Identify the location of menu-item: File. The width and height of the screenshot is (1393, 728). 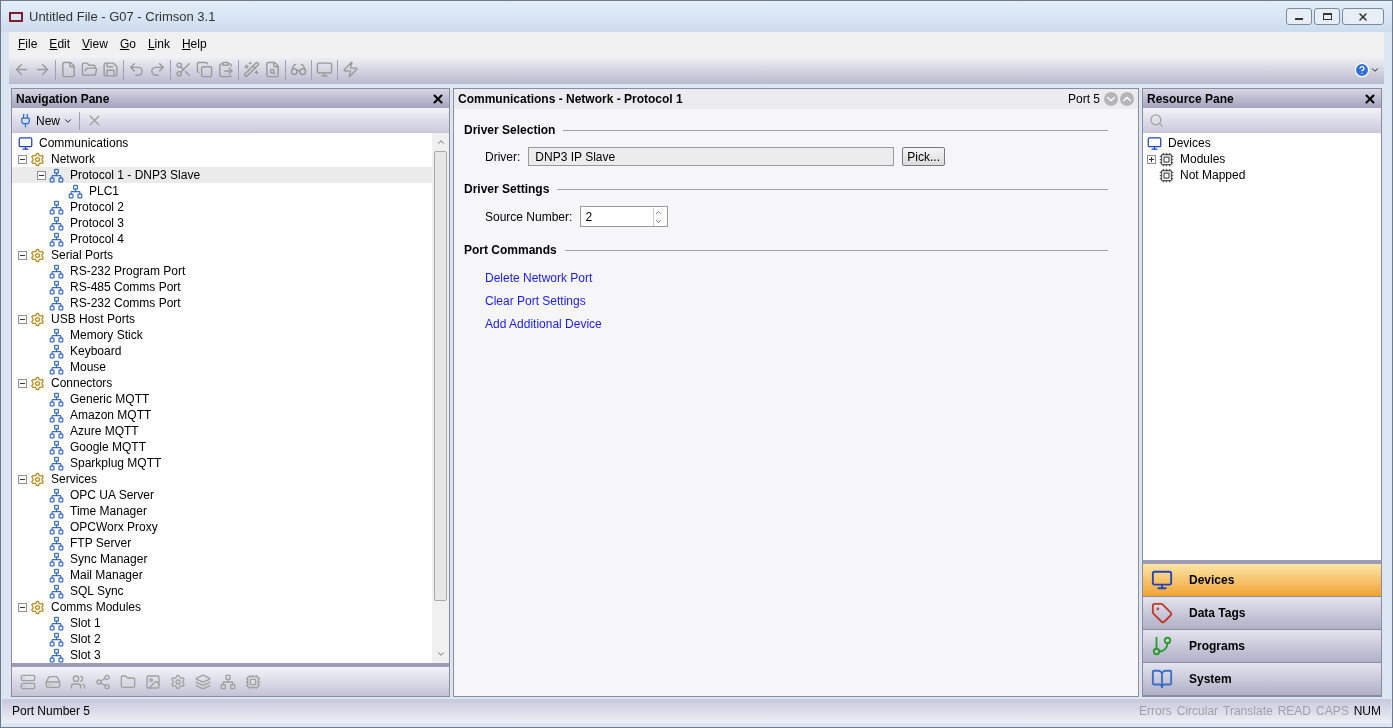
(28, 43).